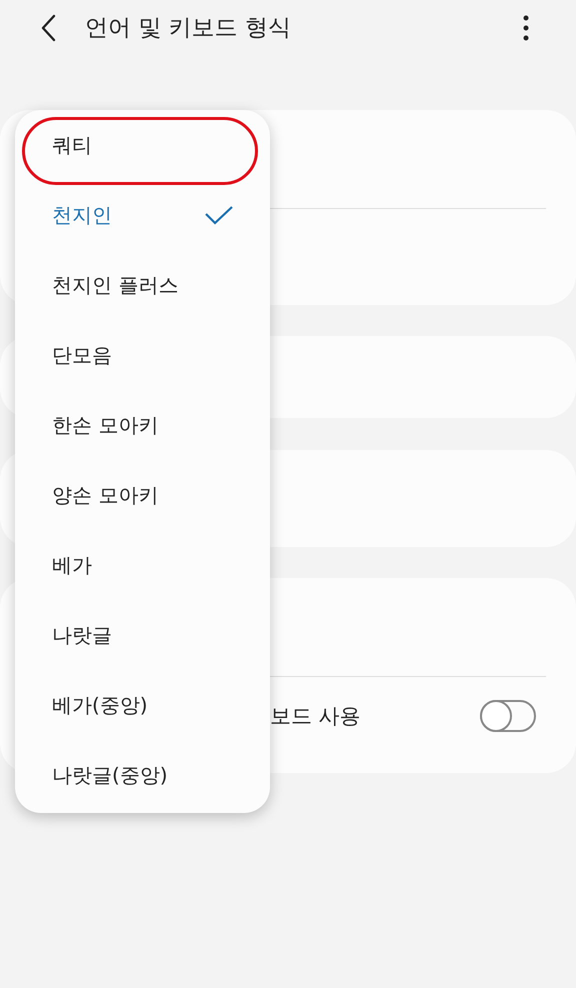 This screenshot has width=576, height=988. Describe the element at coordinates (219, 215) in the screenshot. I see `check-icon` at that location.